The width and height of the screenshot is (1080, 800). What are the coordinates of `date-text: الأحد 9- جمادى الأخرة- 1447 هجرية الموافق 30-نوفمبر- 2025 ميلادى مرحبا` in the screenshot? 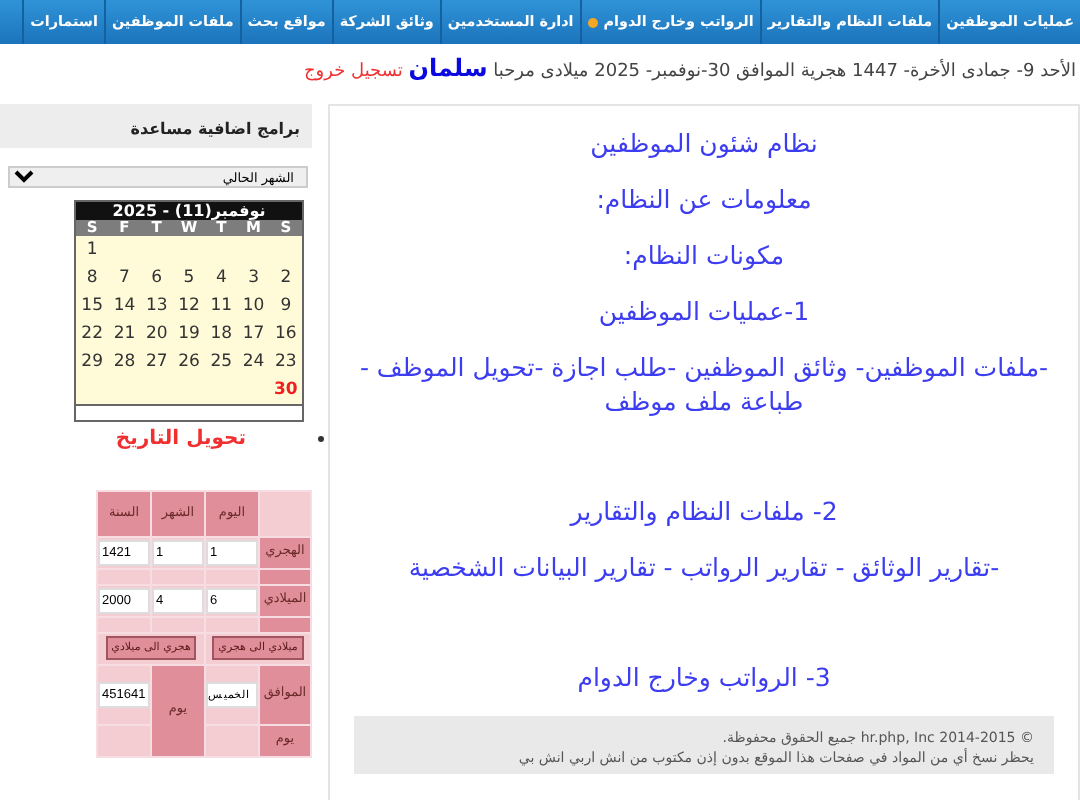 It's located at (784, 72).